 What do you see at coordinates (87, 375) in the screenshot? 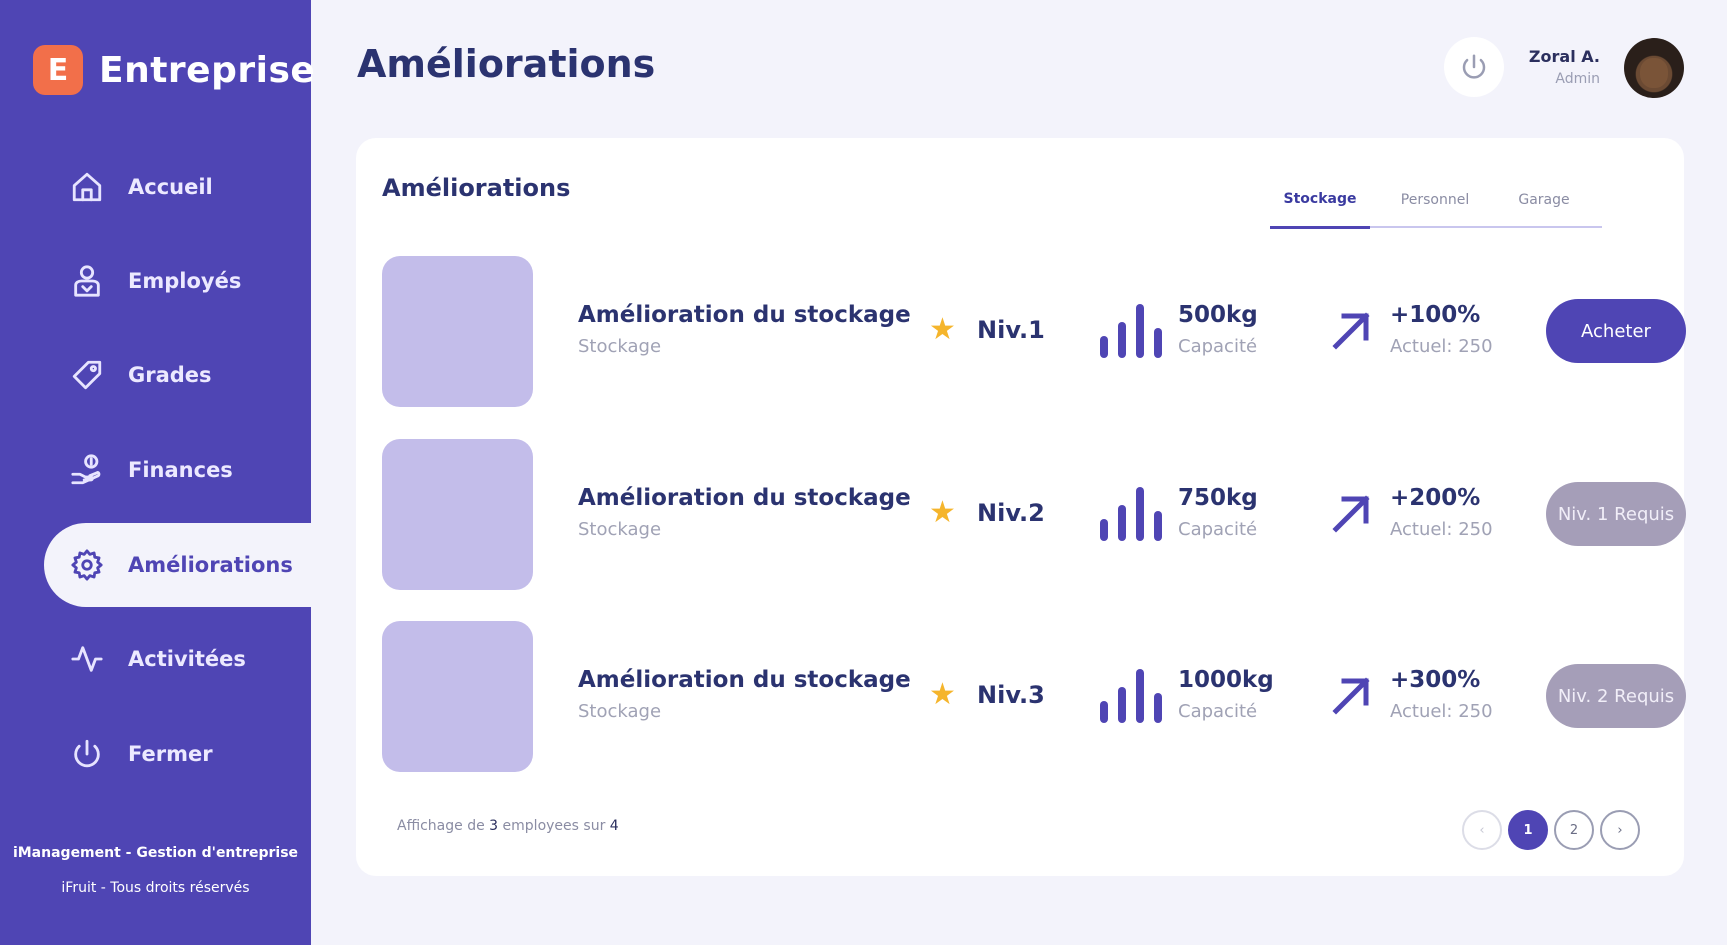
I see `tag-icon` at bounding box center [87, 375].